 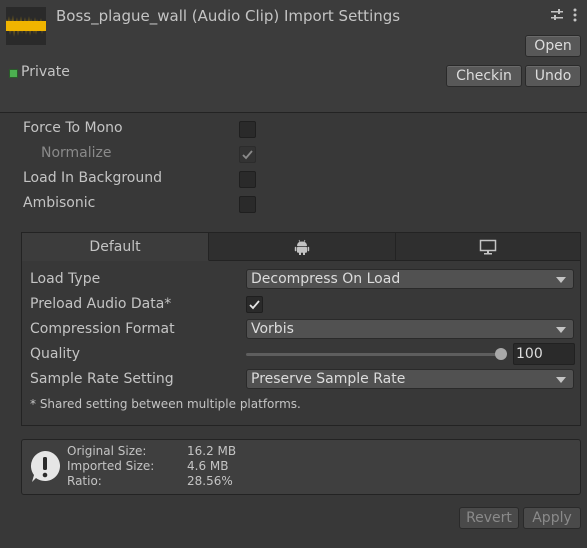 I want to click on compression-format-label: Compression Format, so click(x=102, y=329).